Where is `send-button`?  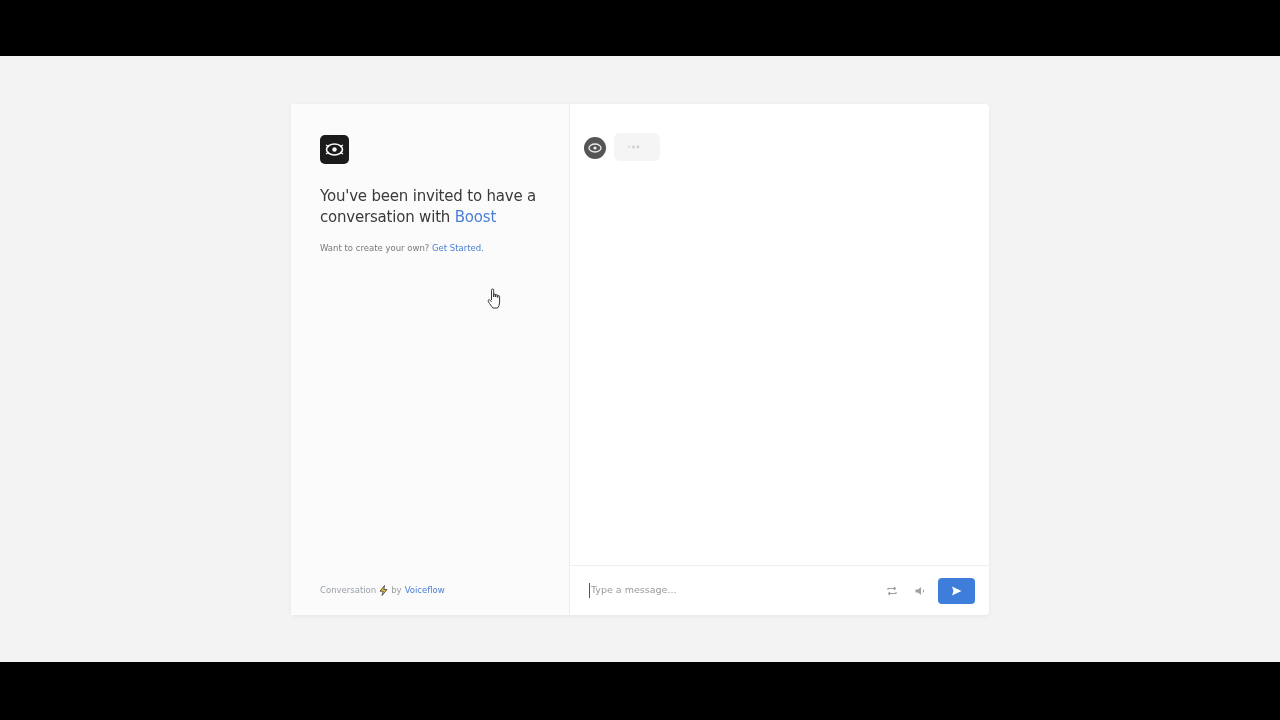 send-button is located at coordinates (956, 590).